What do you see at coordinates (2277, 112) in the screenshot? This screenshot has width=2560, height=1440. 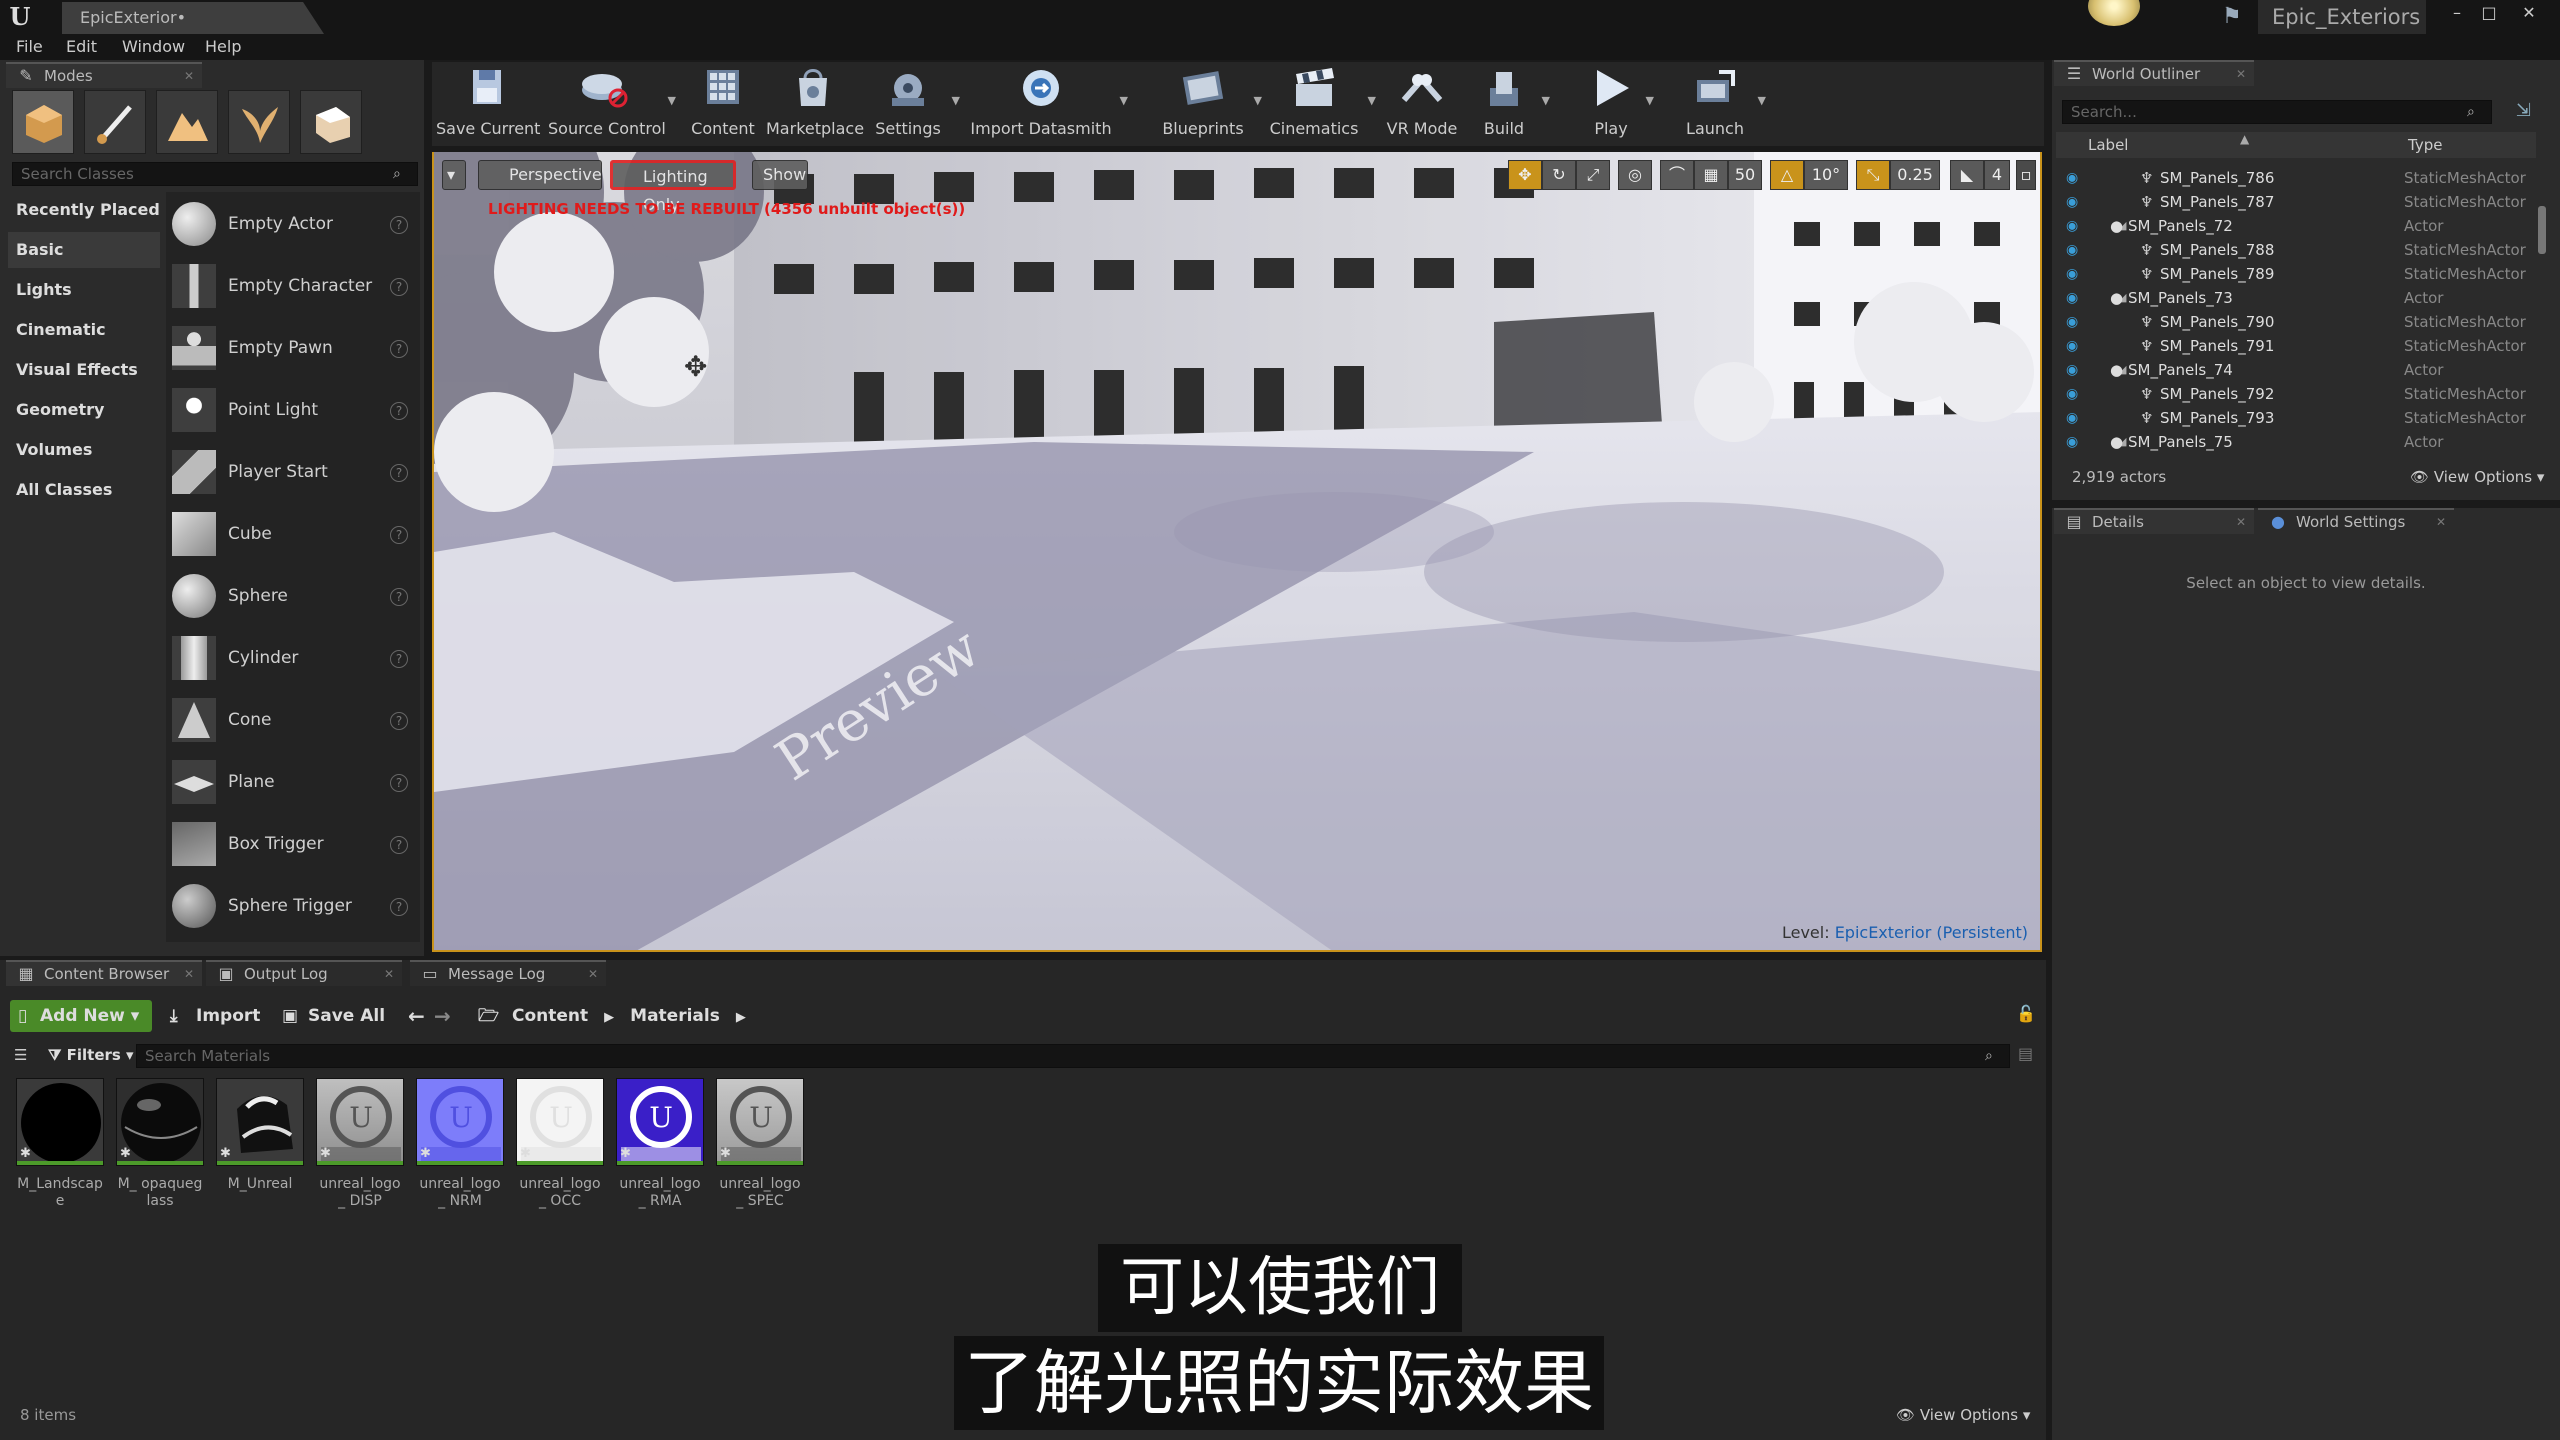 I see `outliner-search-input: Search... ⌕` at bounding box center [2277, 112].